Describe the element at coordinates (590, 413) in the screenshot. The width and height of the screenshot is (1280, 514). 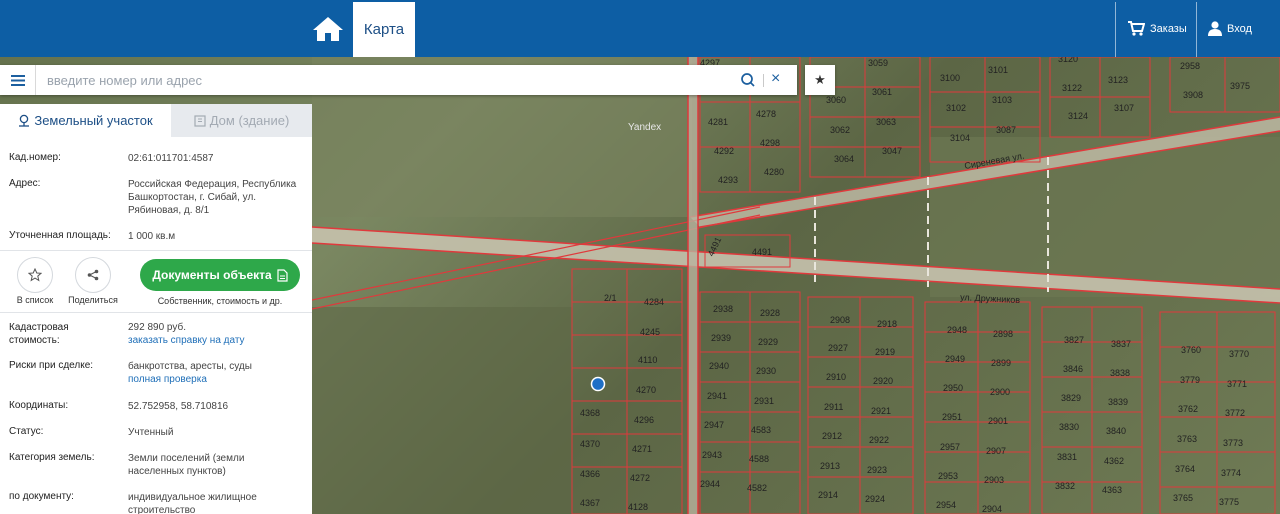
I see `lot-label: 4368` at that location.